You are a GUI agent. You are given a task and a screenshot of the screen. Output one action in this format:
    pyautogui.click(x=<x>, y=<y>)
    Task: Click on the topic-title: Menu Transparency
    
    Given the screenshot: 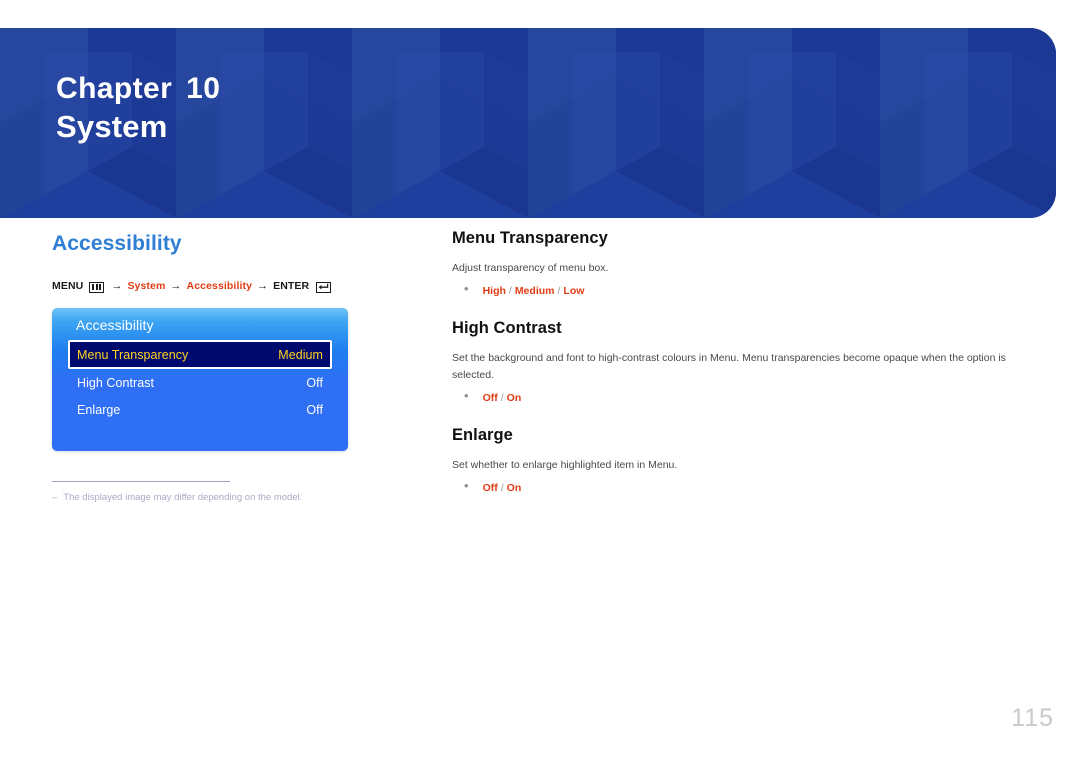 What is the action you would take?
    pyautogui.click(x=530, y=238)
    